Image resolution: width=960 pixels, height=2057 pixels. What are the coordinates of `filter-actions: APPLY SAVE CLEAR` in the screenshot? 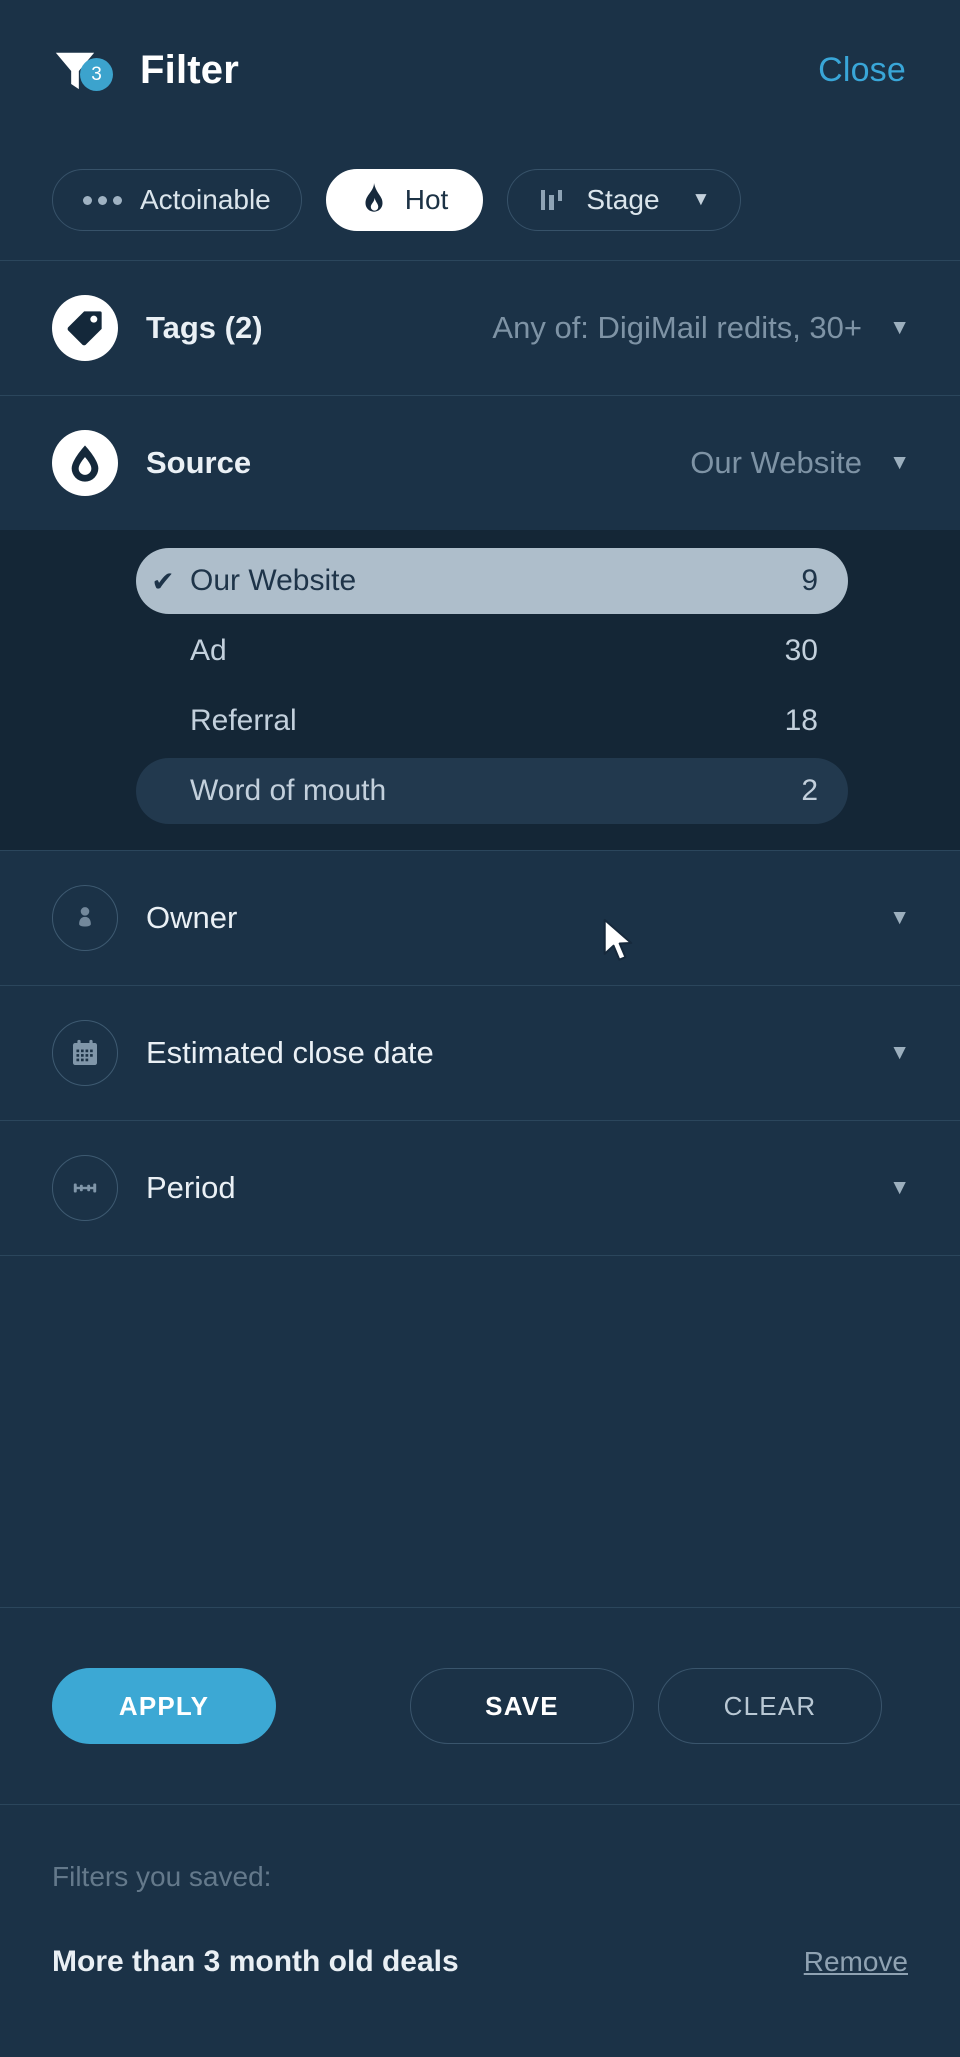 It's located at (480, 1706).